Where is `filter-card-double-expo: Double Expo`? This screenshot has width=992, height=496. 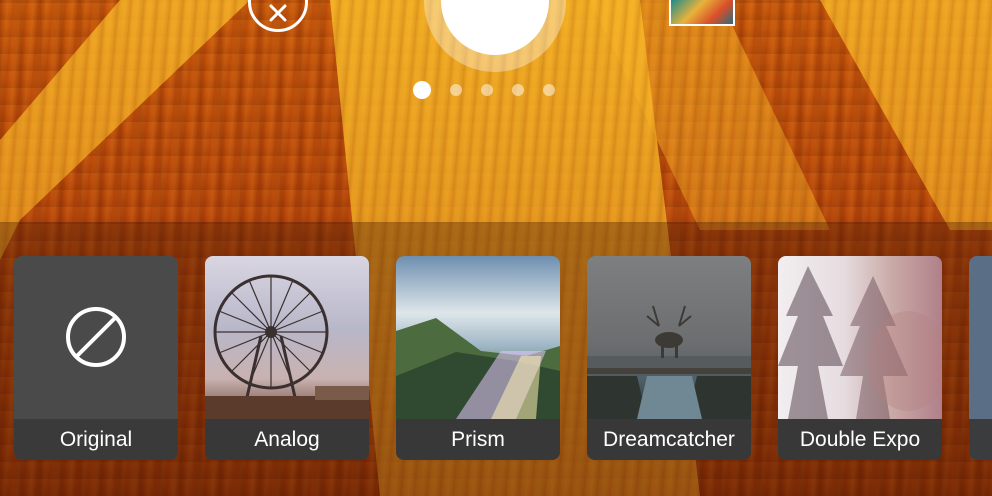
filter-card-double-expo: Double Expo is located at coordinates (860, 358).